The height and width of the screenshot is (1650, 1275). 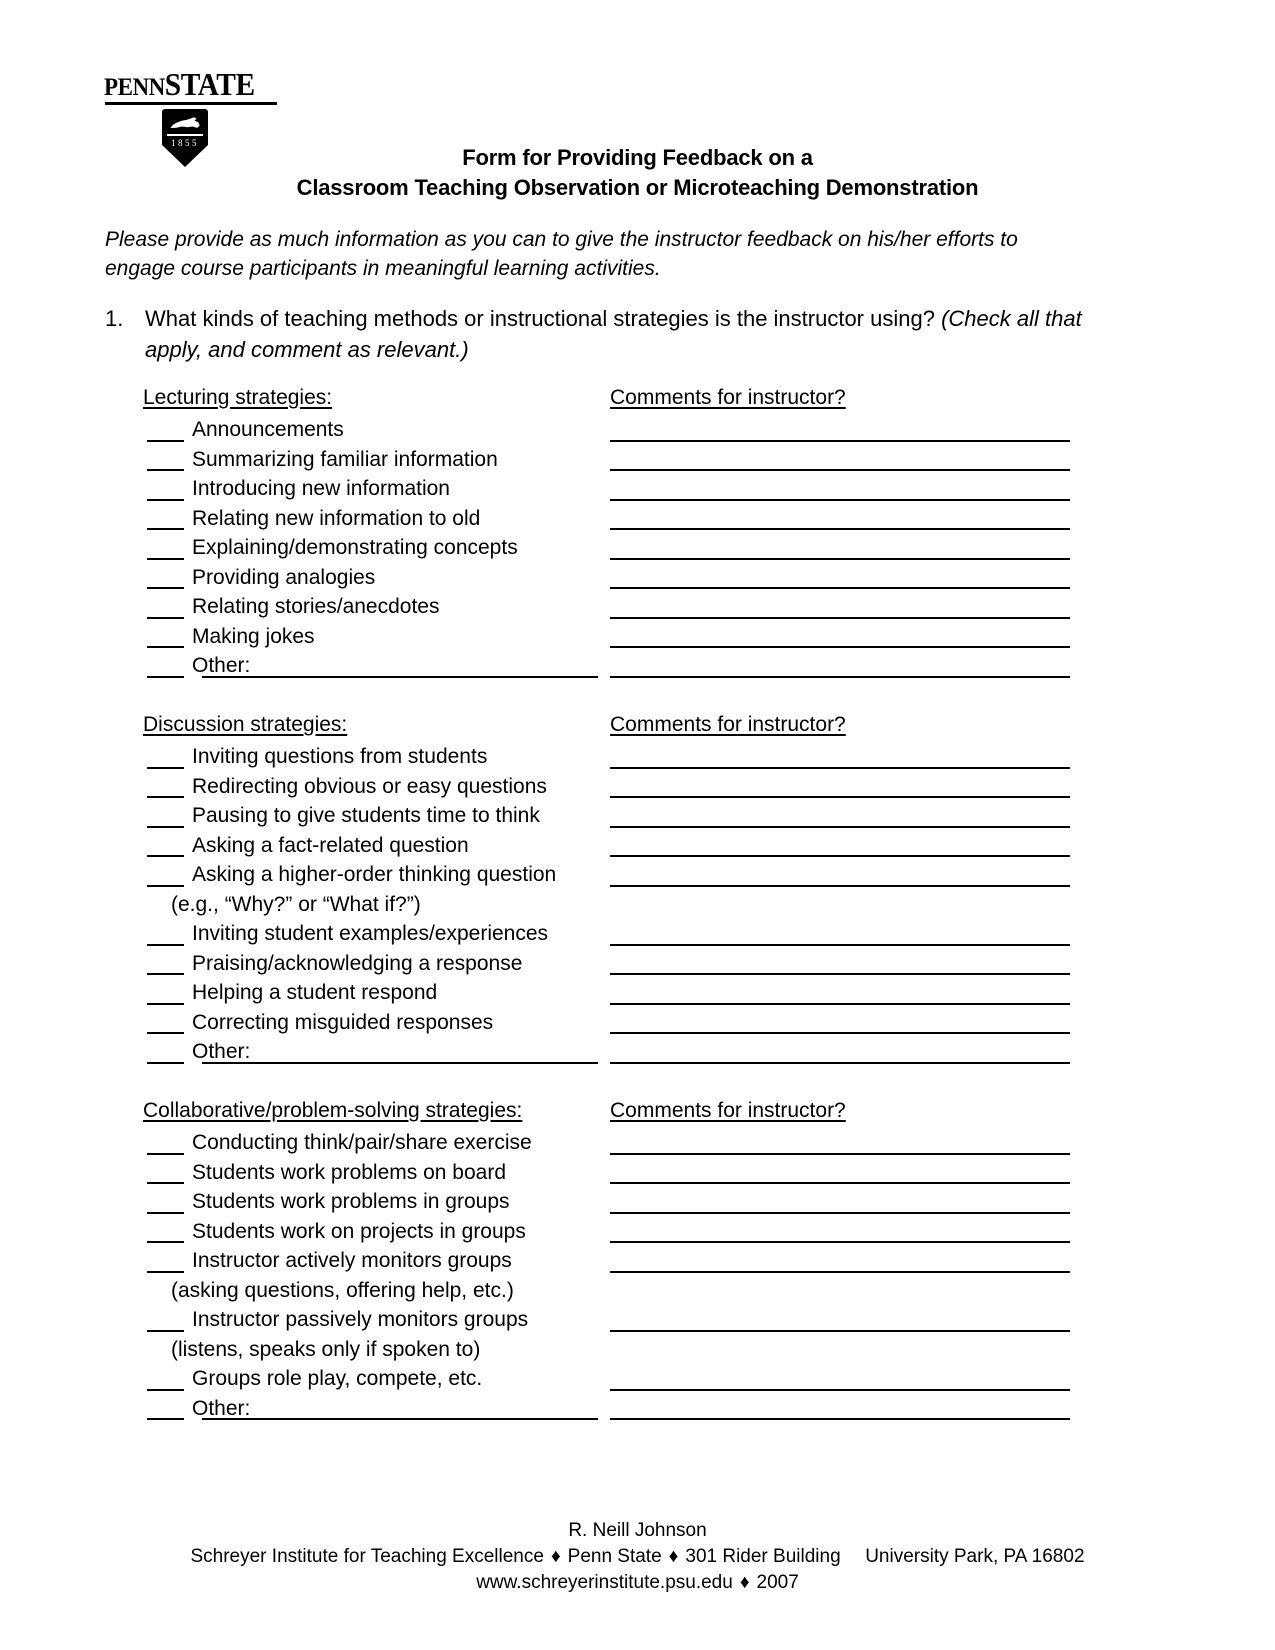 What do you see at coordinates (640, 1204) in the screenshot?
I see `checklist-row: Students work problems in groups` at bounding box center [640, 1204].